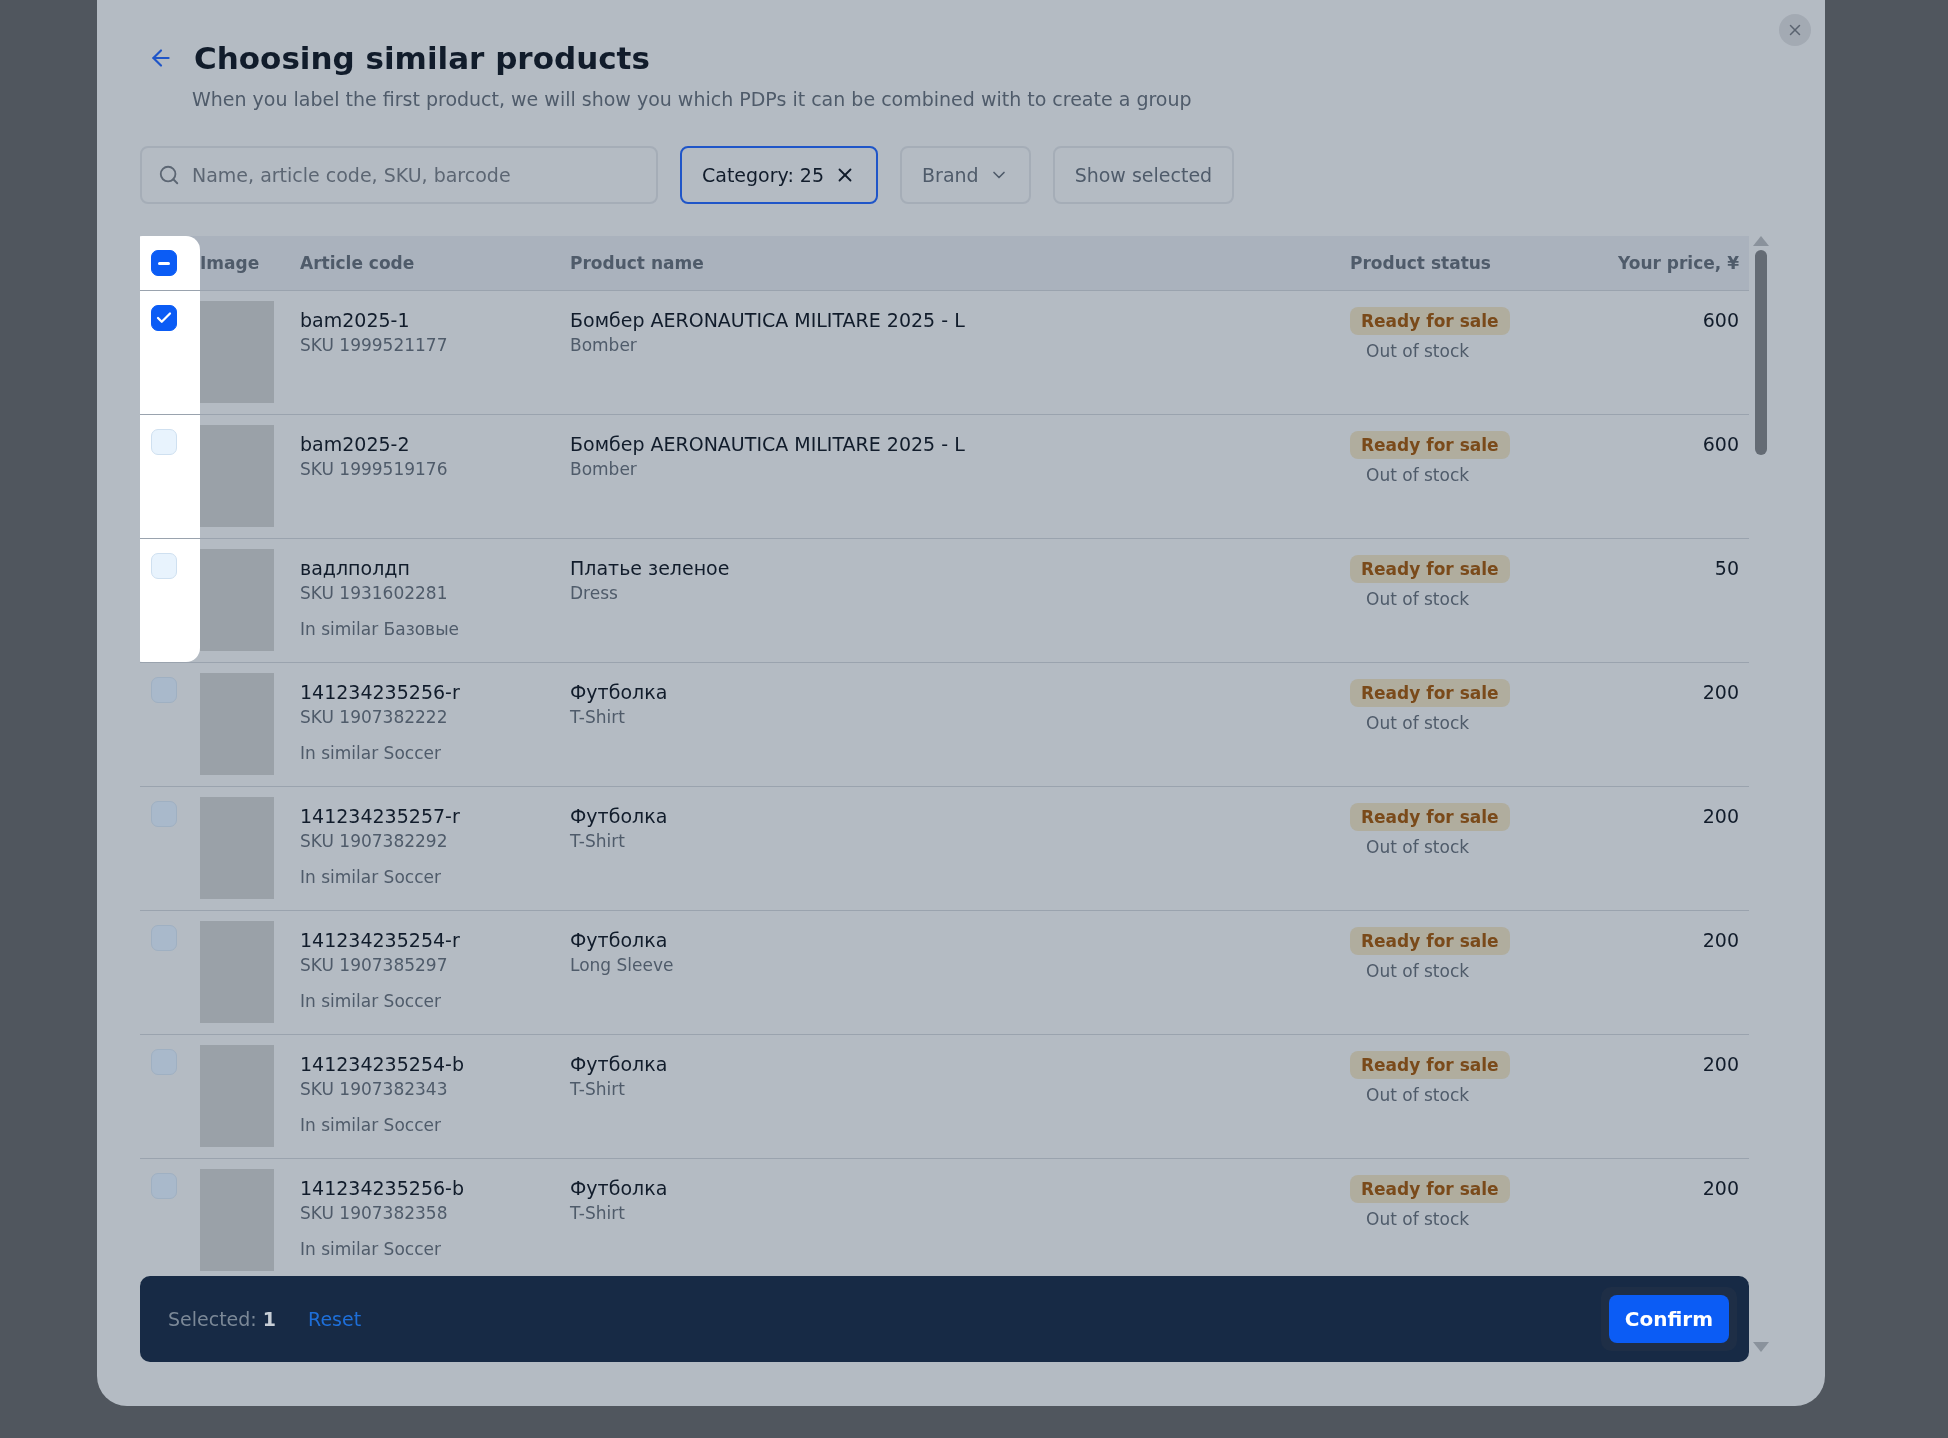  What do you see at coordinates (382, 1188) in the screenshot?
I see `article-code: 141234235256-b` at bounding box center [382, 1188].